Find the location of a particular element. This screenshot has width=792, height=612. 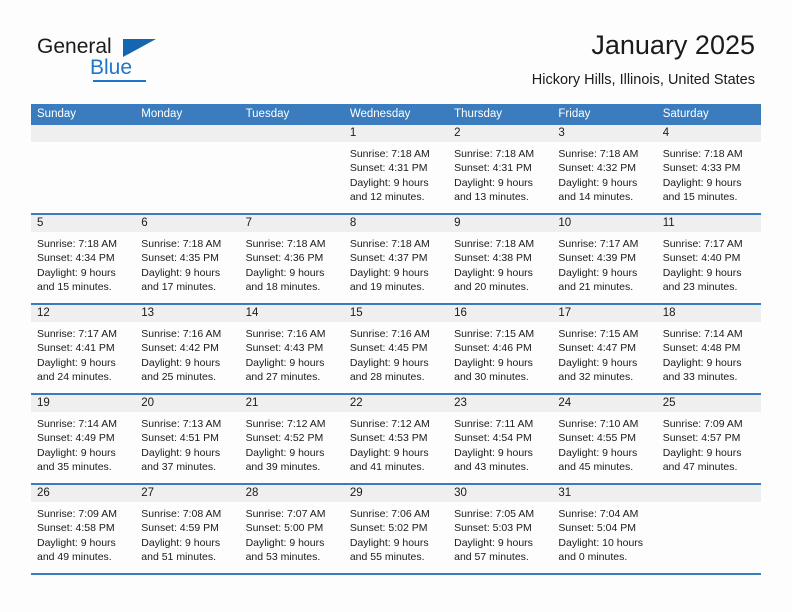

sunset-text: Sunset: 5:02 PM is located at coordinates (388, 528).